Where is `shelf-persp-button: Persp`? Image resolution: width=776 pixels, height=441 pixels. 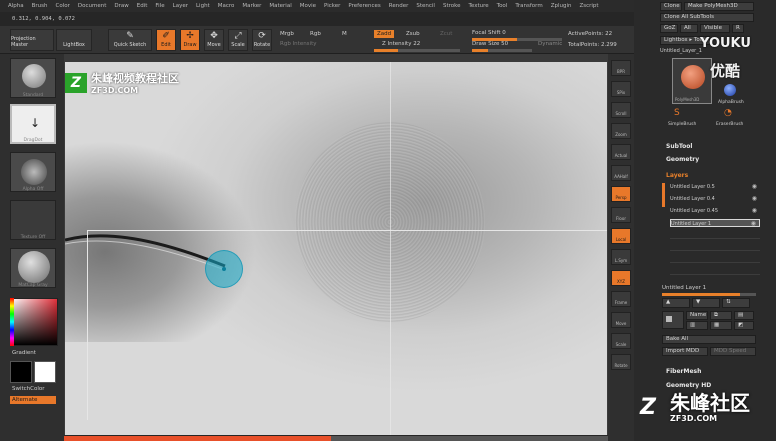 shelf-persp-button: Persp is located at coordinates (621, 194).